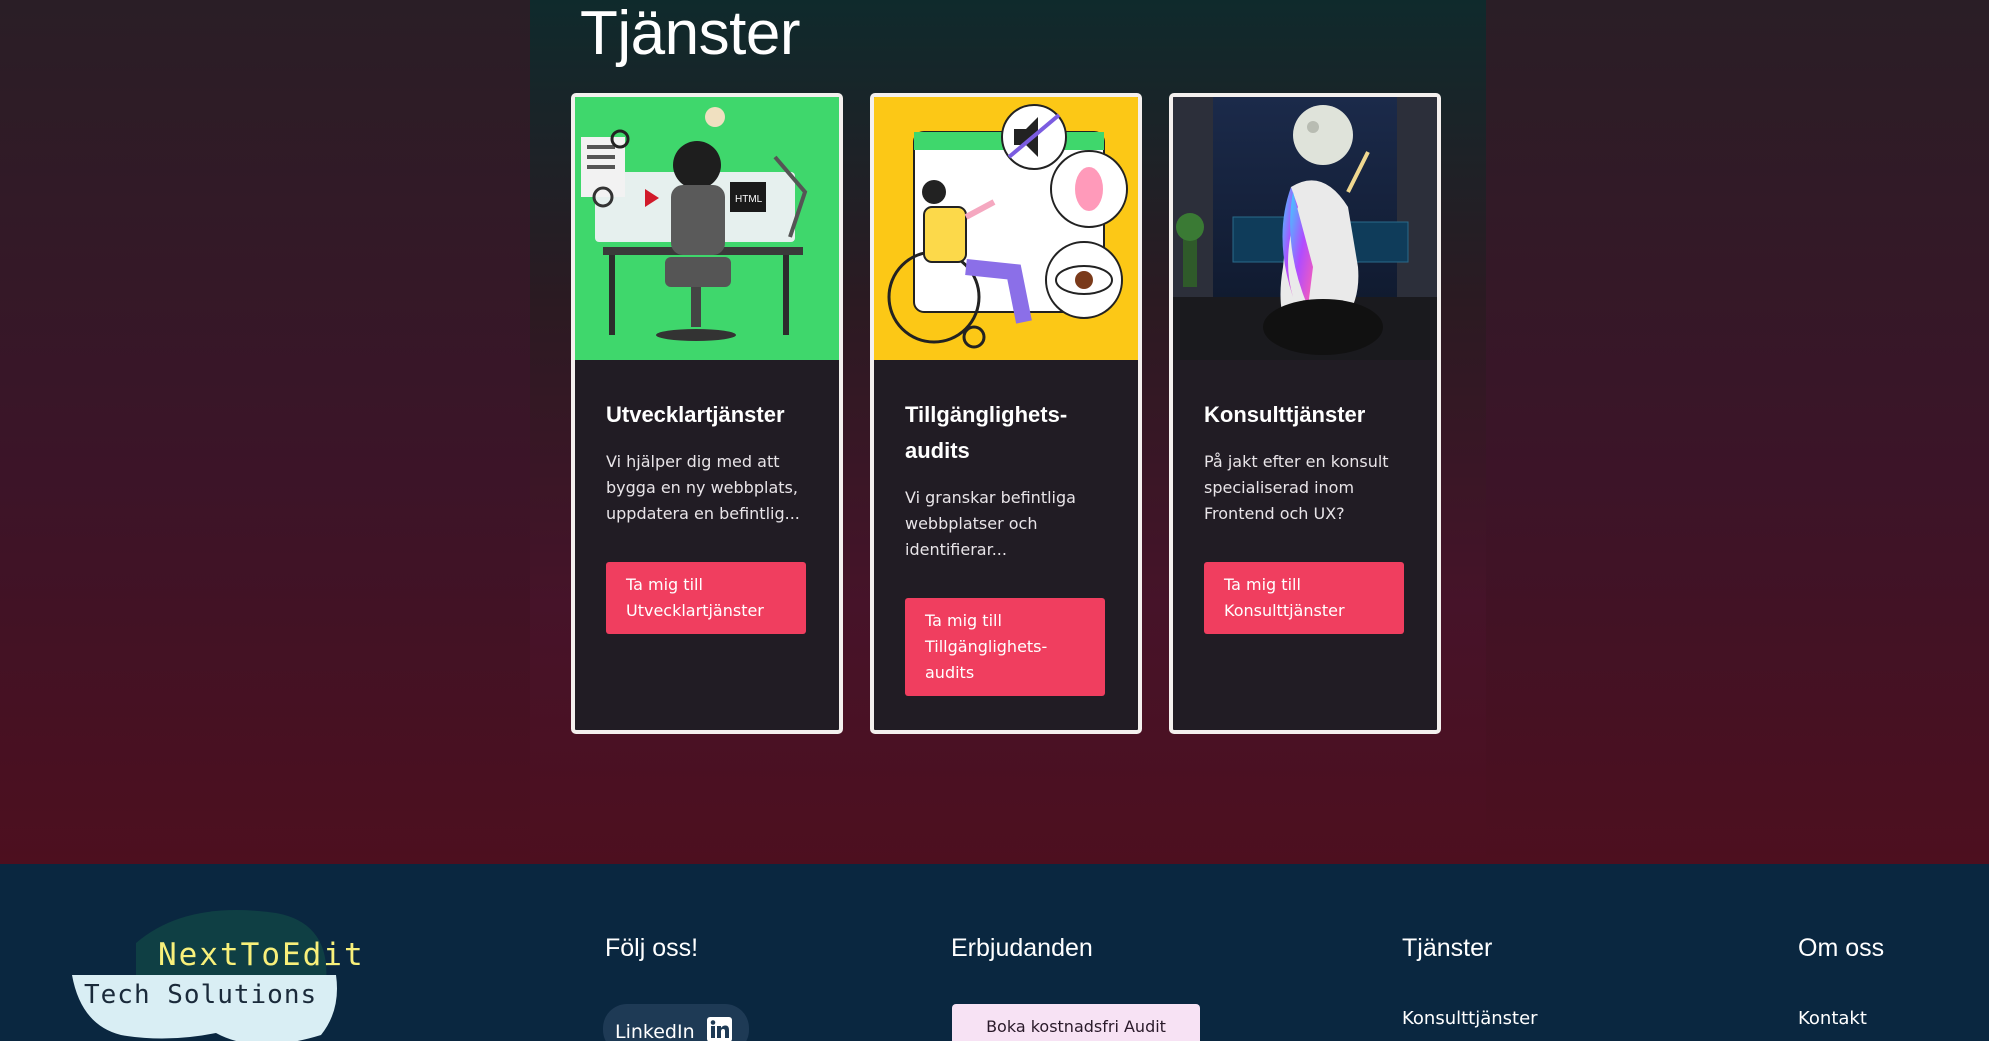  What do you see at coordinates (1447, 948) in the screenshot?
I see `footer-services-heading: Tjänster` at bounding box center [1447, 948].